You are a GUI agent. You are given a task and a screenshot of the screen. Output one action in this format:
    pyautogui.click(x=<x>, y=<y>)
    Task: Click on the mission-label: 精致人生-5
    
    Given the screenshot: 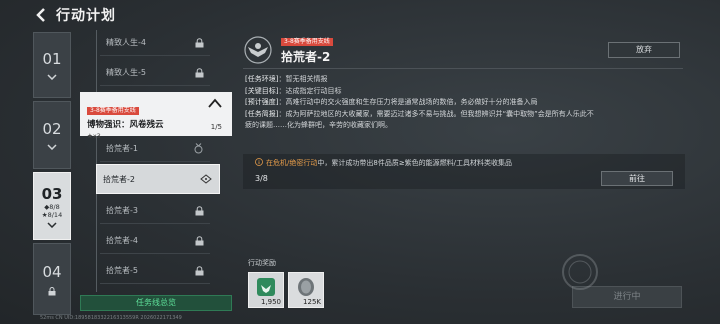 What is the action you would take?
    pyautogui.click(x=126, y=72)
    